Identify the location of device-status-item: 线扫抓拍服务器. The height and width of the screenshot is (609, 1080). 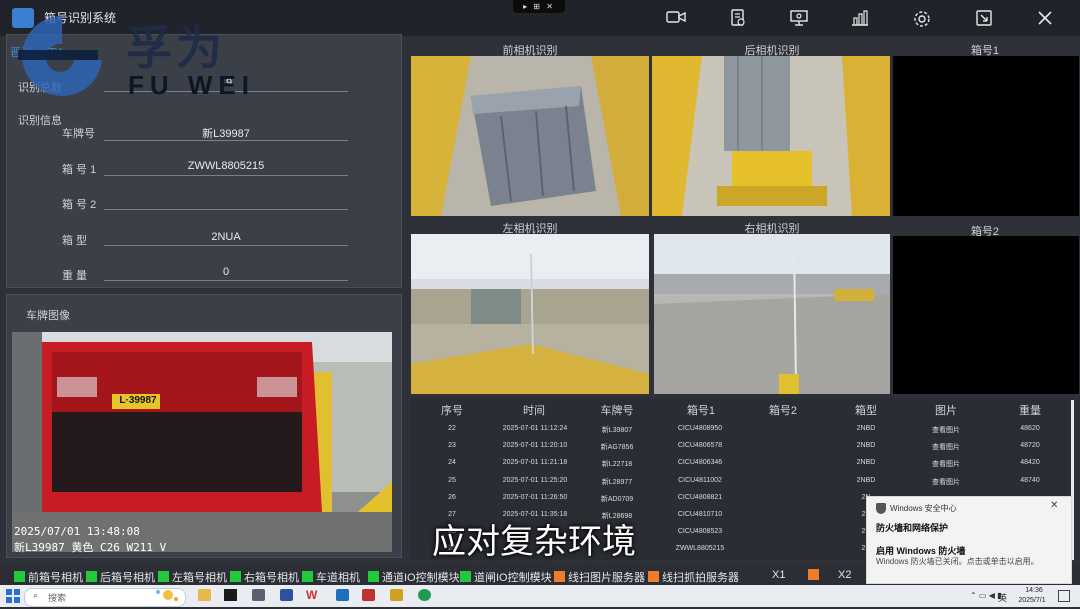
(693, 577).